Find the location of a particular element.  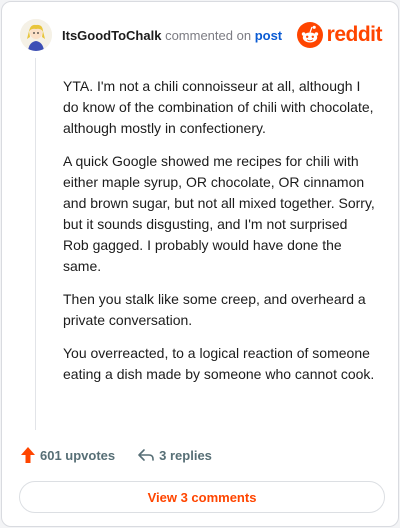

post-link: post is located at coordinates (268, 35).